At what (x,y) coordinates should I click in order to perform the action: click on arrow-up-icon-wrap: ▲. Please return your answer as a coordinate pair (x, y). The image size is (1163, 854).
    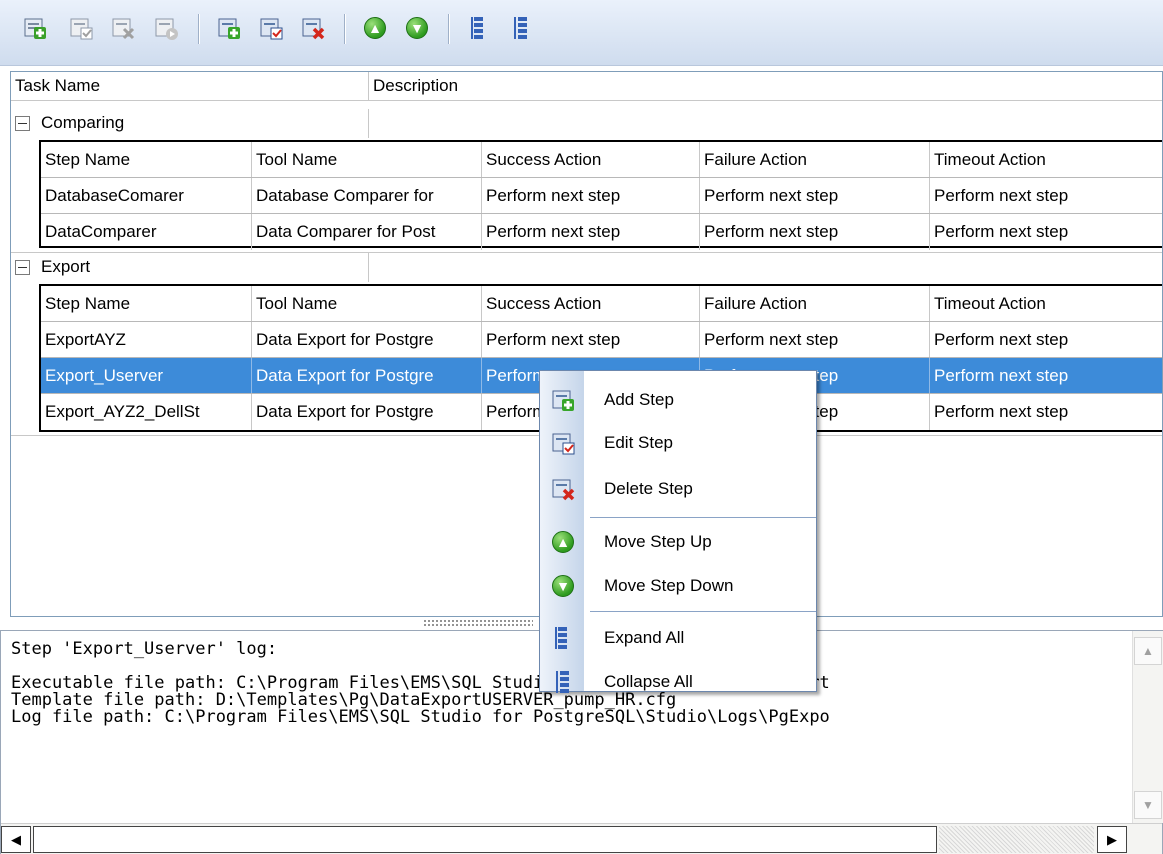
    Looking at the image, I should click on (563, 542).